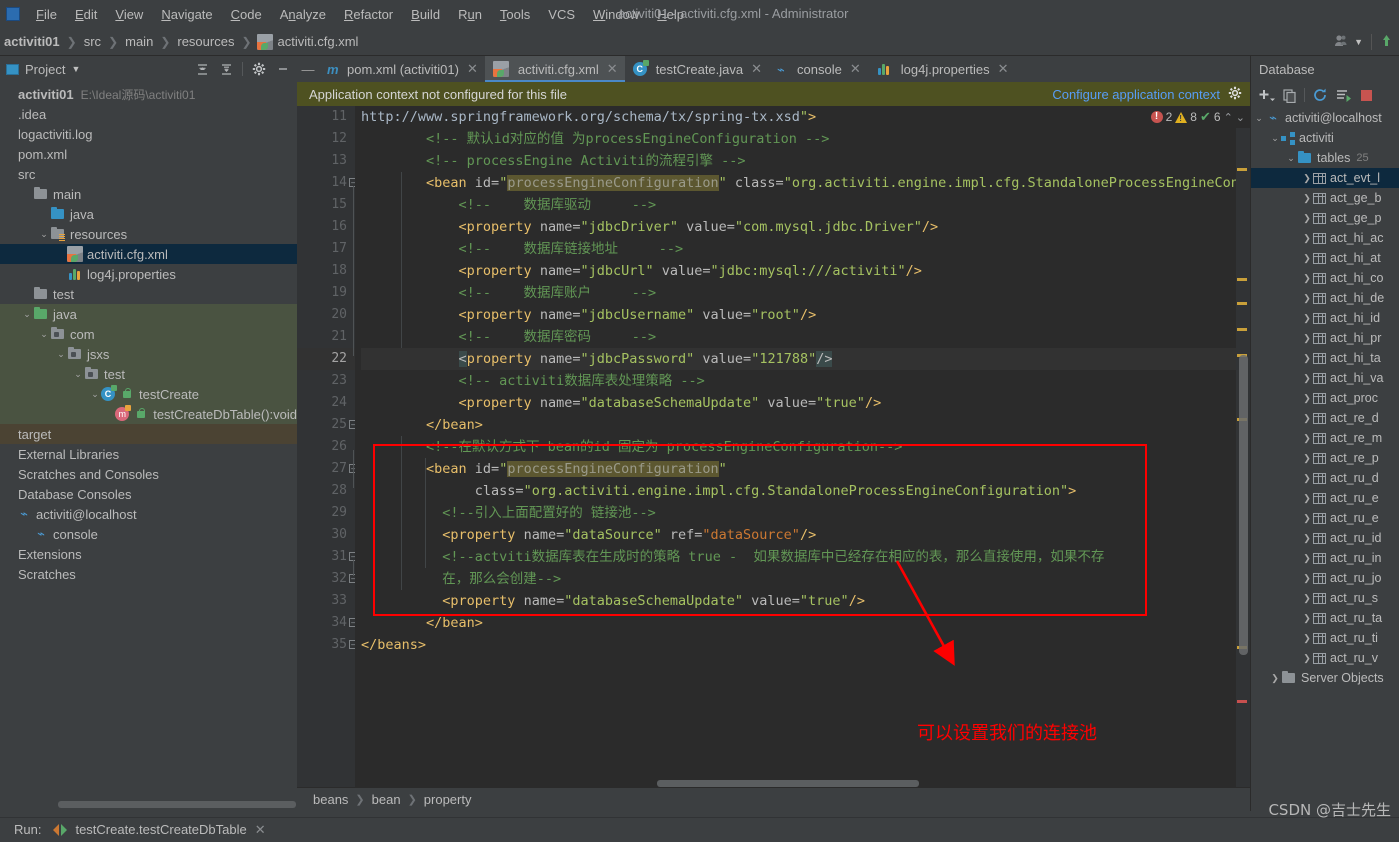 The width and height of the screenshot is (1399, 842). What do you see at coordinates (318, 41) in the screenshot?
I see `breadcrumb-item-activiti-cfg-xml: activiti.cfg.xml` at bounding box center [318, 41].